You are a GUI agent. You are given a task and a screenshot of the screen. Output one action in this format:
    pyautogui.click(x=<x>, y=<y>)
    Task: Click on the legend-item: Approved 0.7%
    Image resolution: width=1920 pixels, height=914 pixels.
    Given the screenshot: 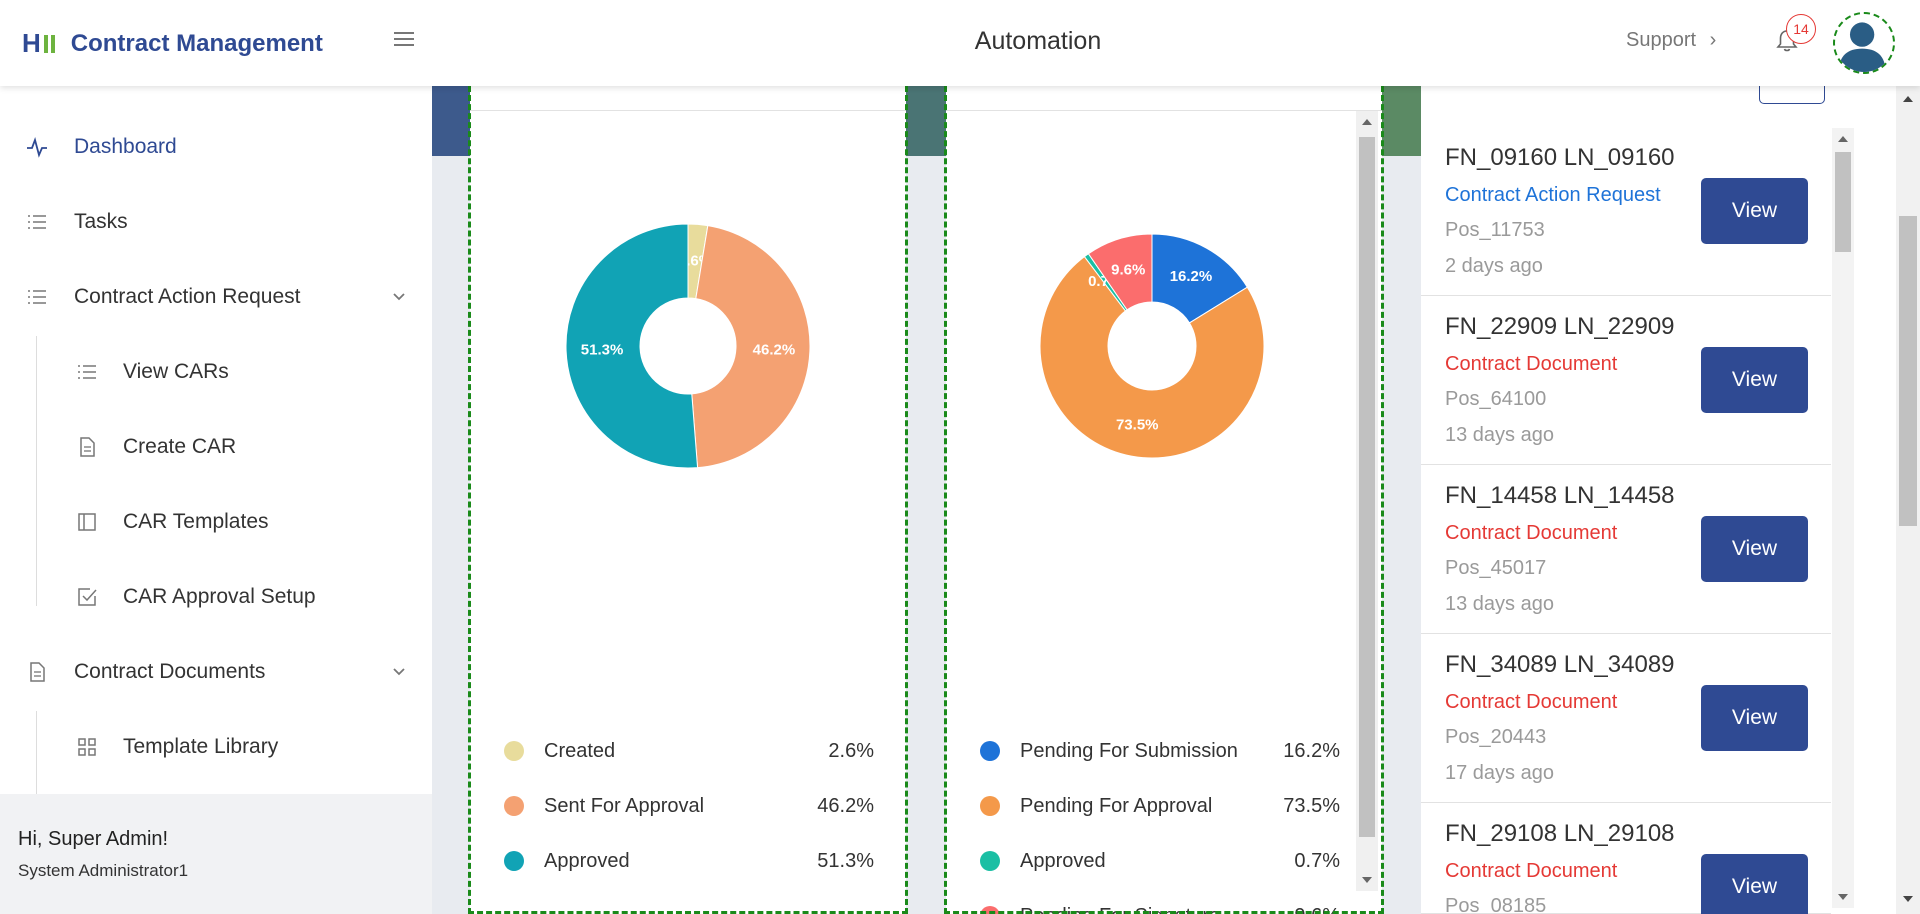 What is the action you would take?
    pyautogui.click(x=1160, y=861)
    